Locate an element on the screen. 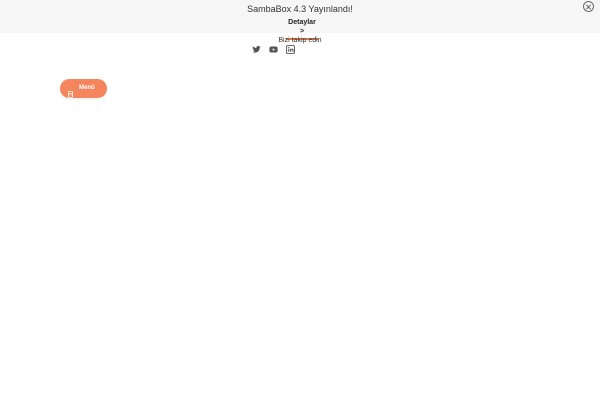 The image size is (600, 400). announcement-bar: SambaBox 4.3 Yayınlandı! Detaylar > is located at coordinates (300, 20).